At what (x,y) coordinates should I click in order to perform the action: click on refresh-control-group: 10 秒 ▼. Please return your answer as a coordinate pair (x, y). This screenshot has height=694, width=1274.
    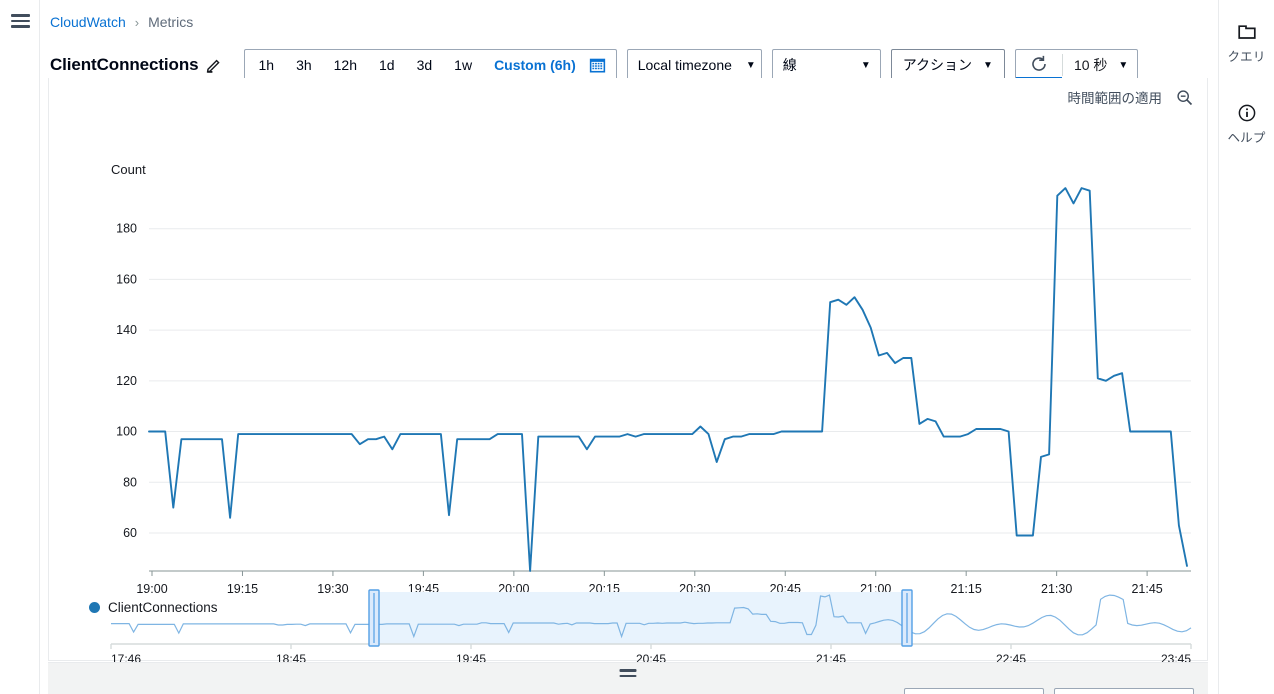
    Looking at the image, I should click on (1076, 65).